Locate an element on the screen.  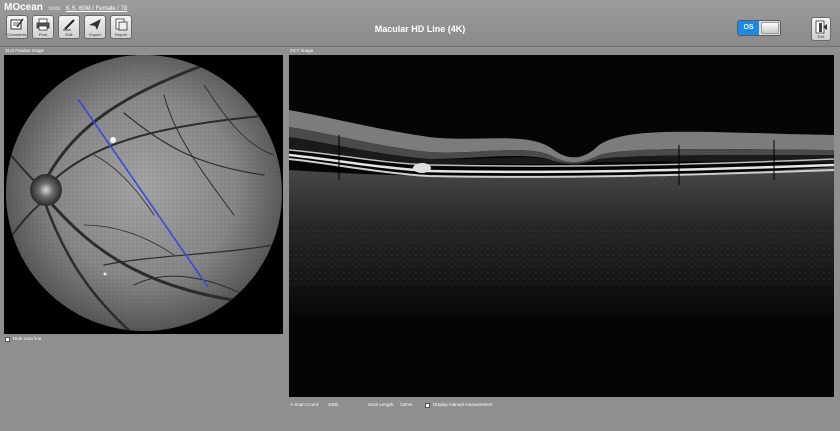
exit-button: Exit is located at coordinates (821, 29).